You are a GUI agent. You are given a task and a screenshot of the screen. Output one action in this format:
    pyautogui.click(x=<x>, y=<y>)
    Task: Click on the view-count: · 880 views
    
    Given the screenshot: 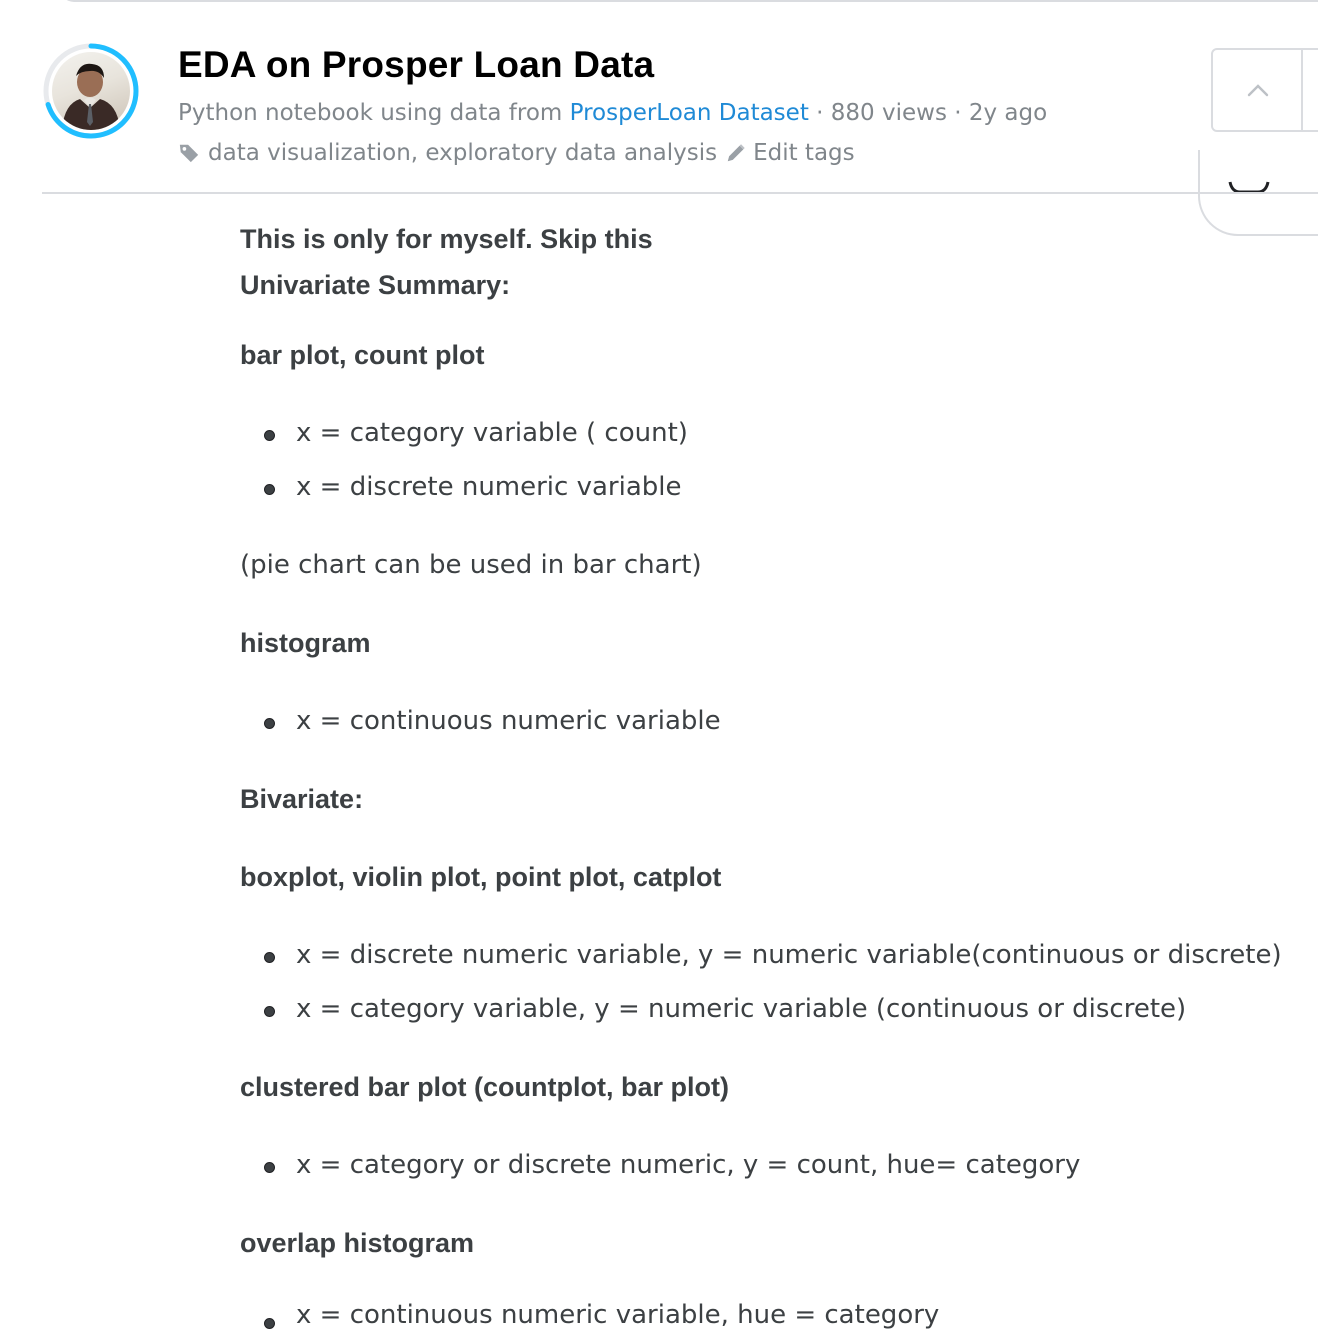 What is the action you would take?
    pyautogui.click(x=881, y=113)
    